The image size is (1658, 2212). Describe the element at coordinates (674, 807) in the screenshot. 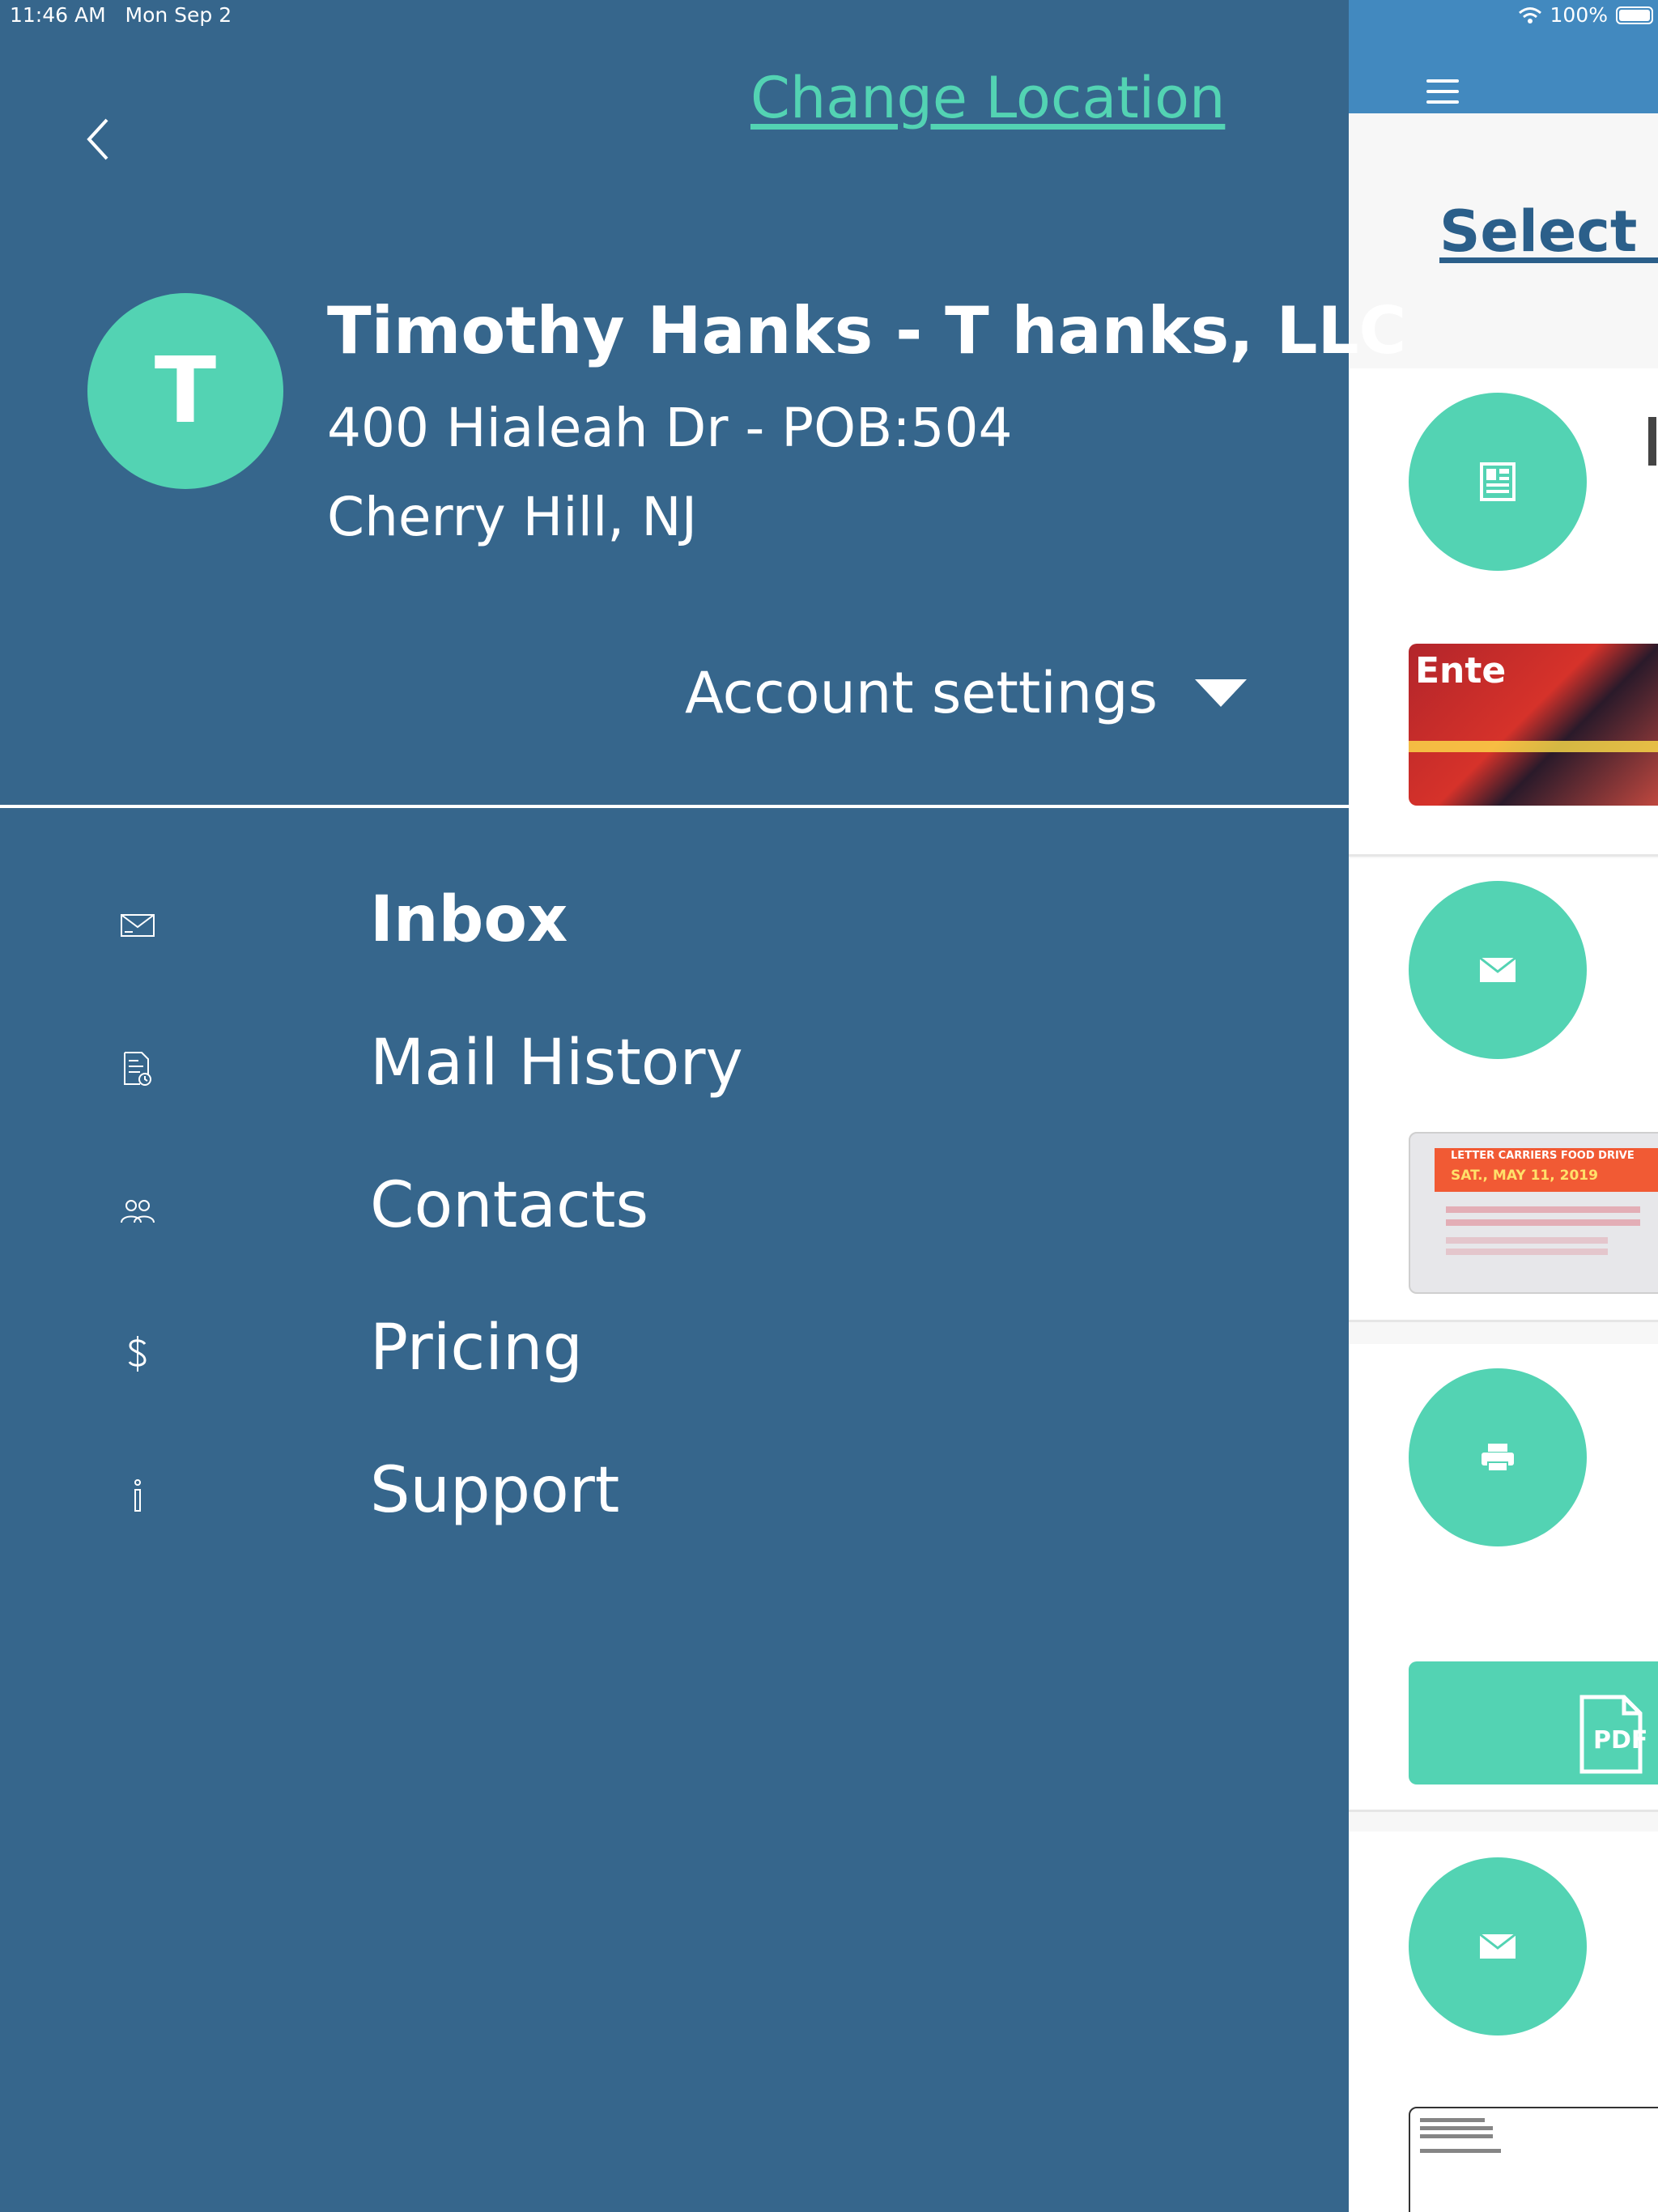

I see `divider` at that location.